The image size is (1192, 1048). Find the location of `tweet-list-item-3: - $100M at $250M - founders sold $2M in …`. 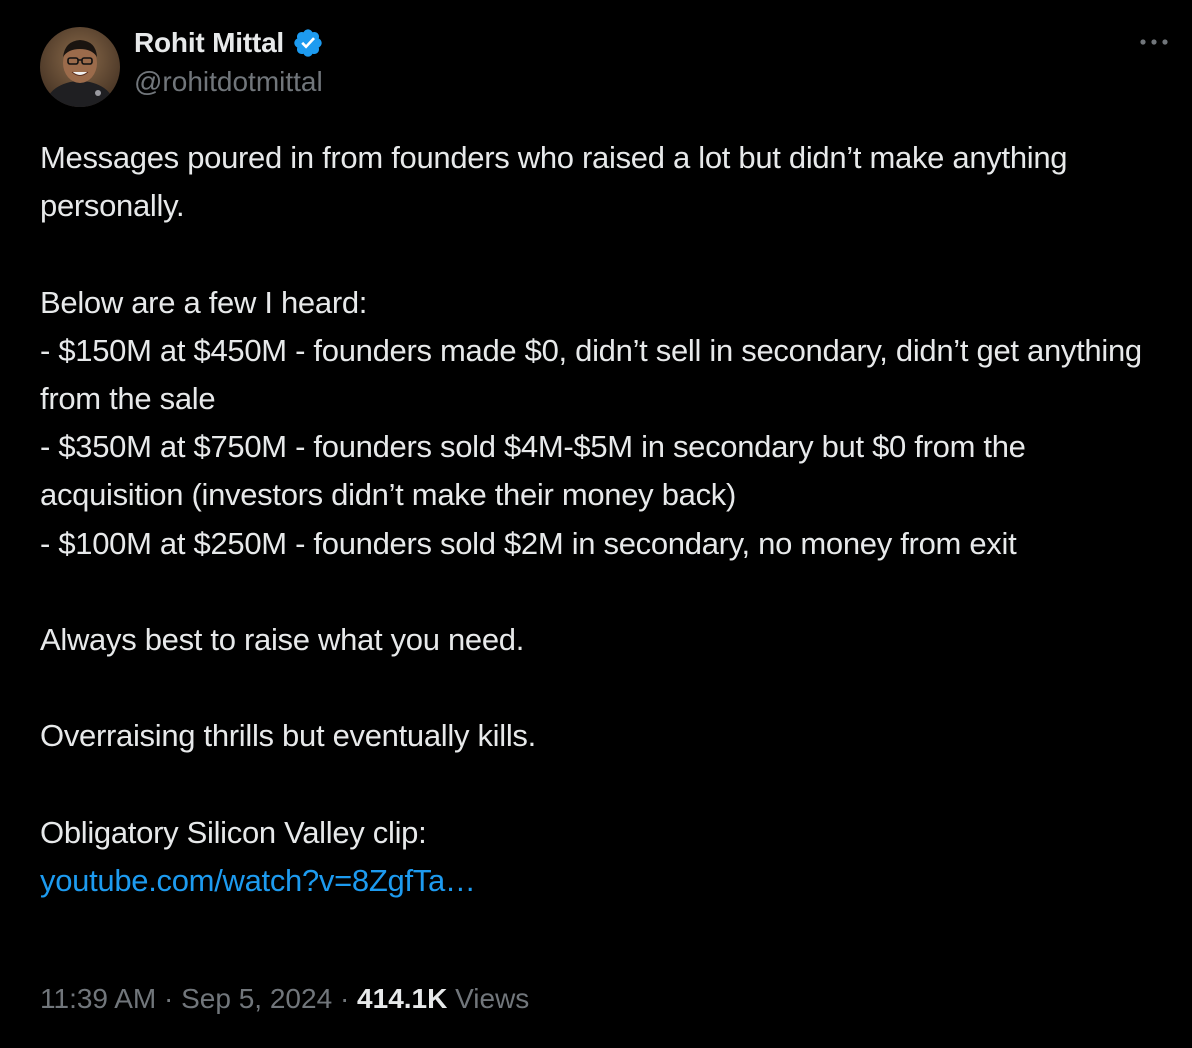

tweet-list-item-3: - $100M at $250M - founders sold $2M in … is located at coordinates (528, 543).